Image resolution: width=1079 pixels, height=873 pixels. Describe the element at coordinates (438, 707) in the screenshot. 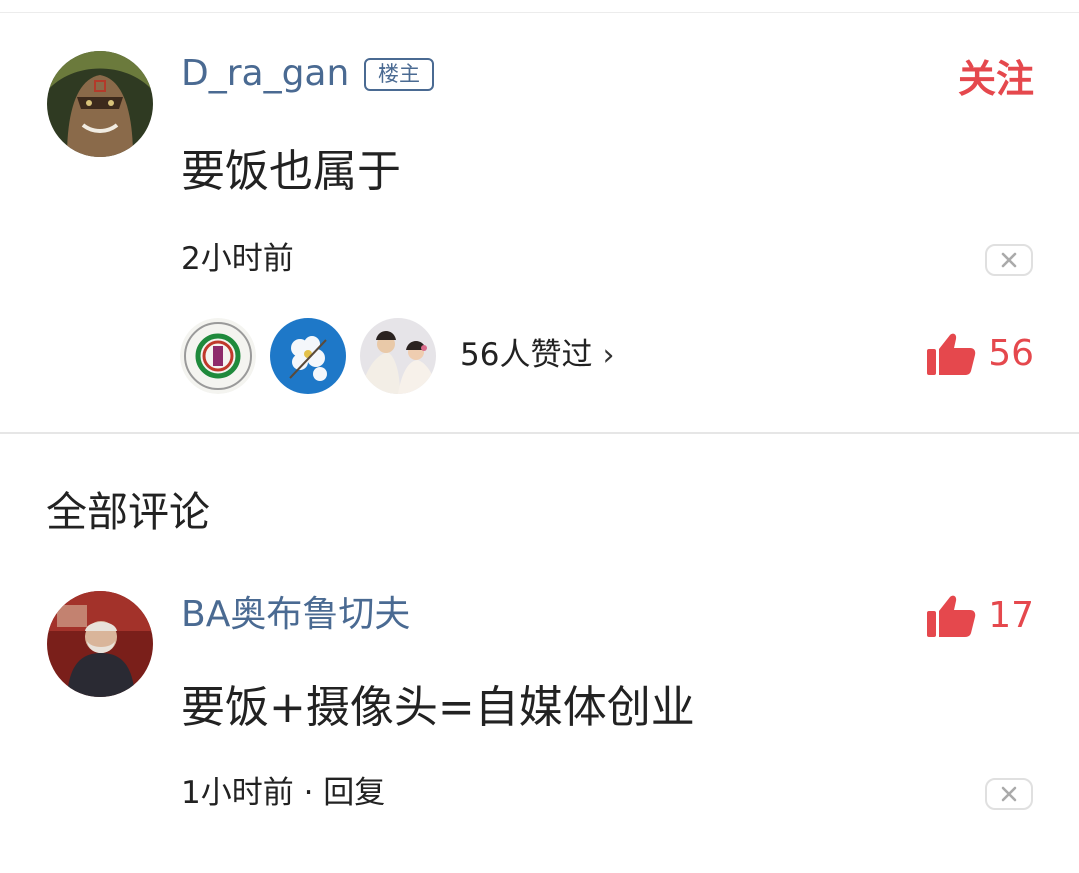

I see `comment-content: 要饭+摄像头=自媒体创业` at that location.